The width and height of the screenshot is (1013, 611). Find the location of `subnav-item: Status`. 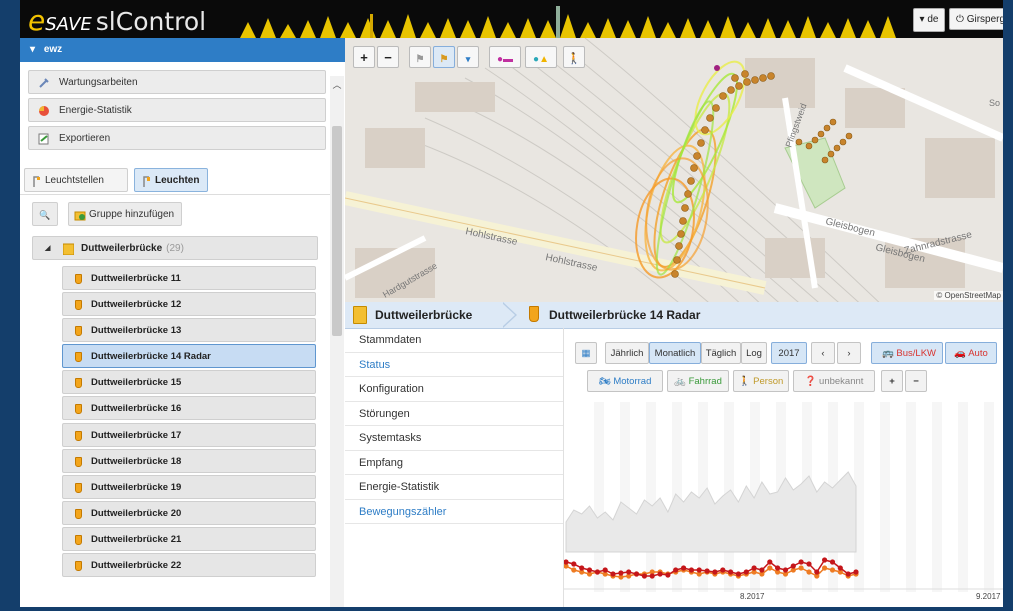

subnav-item: Status is located at coordinates (454, 365).